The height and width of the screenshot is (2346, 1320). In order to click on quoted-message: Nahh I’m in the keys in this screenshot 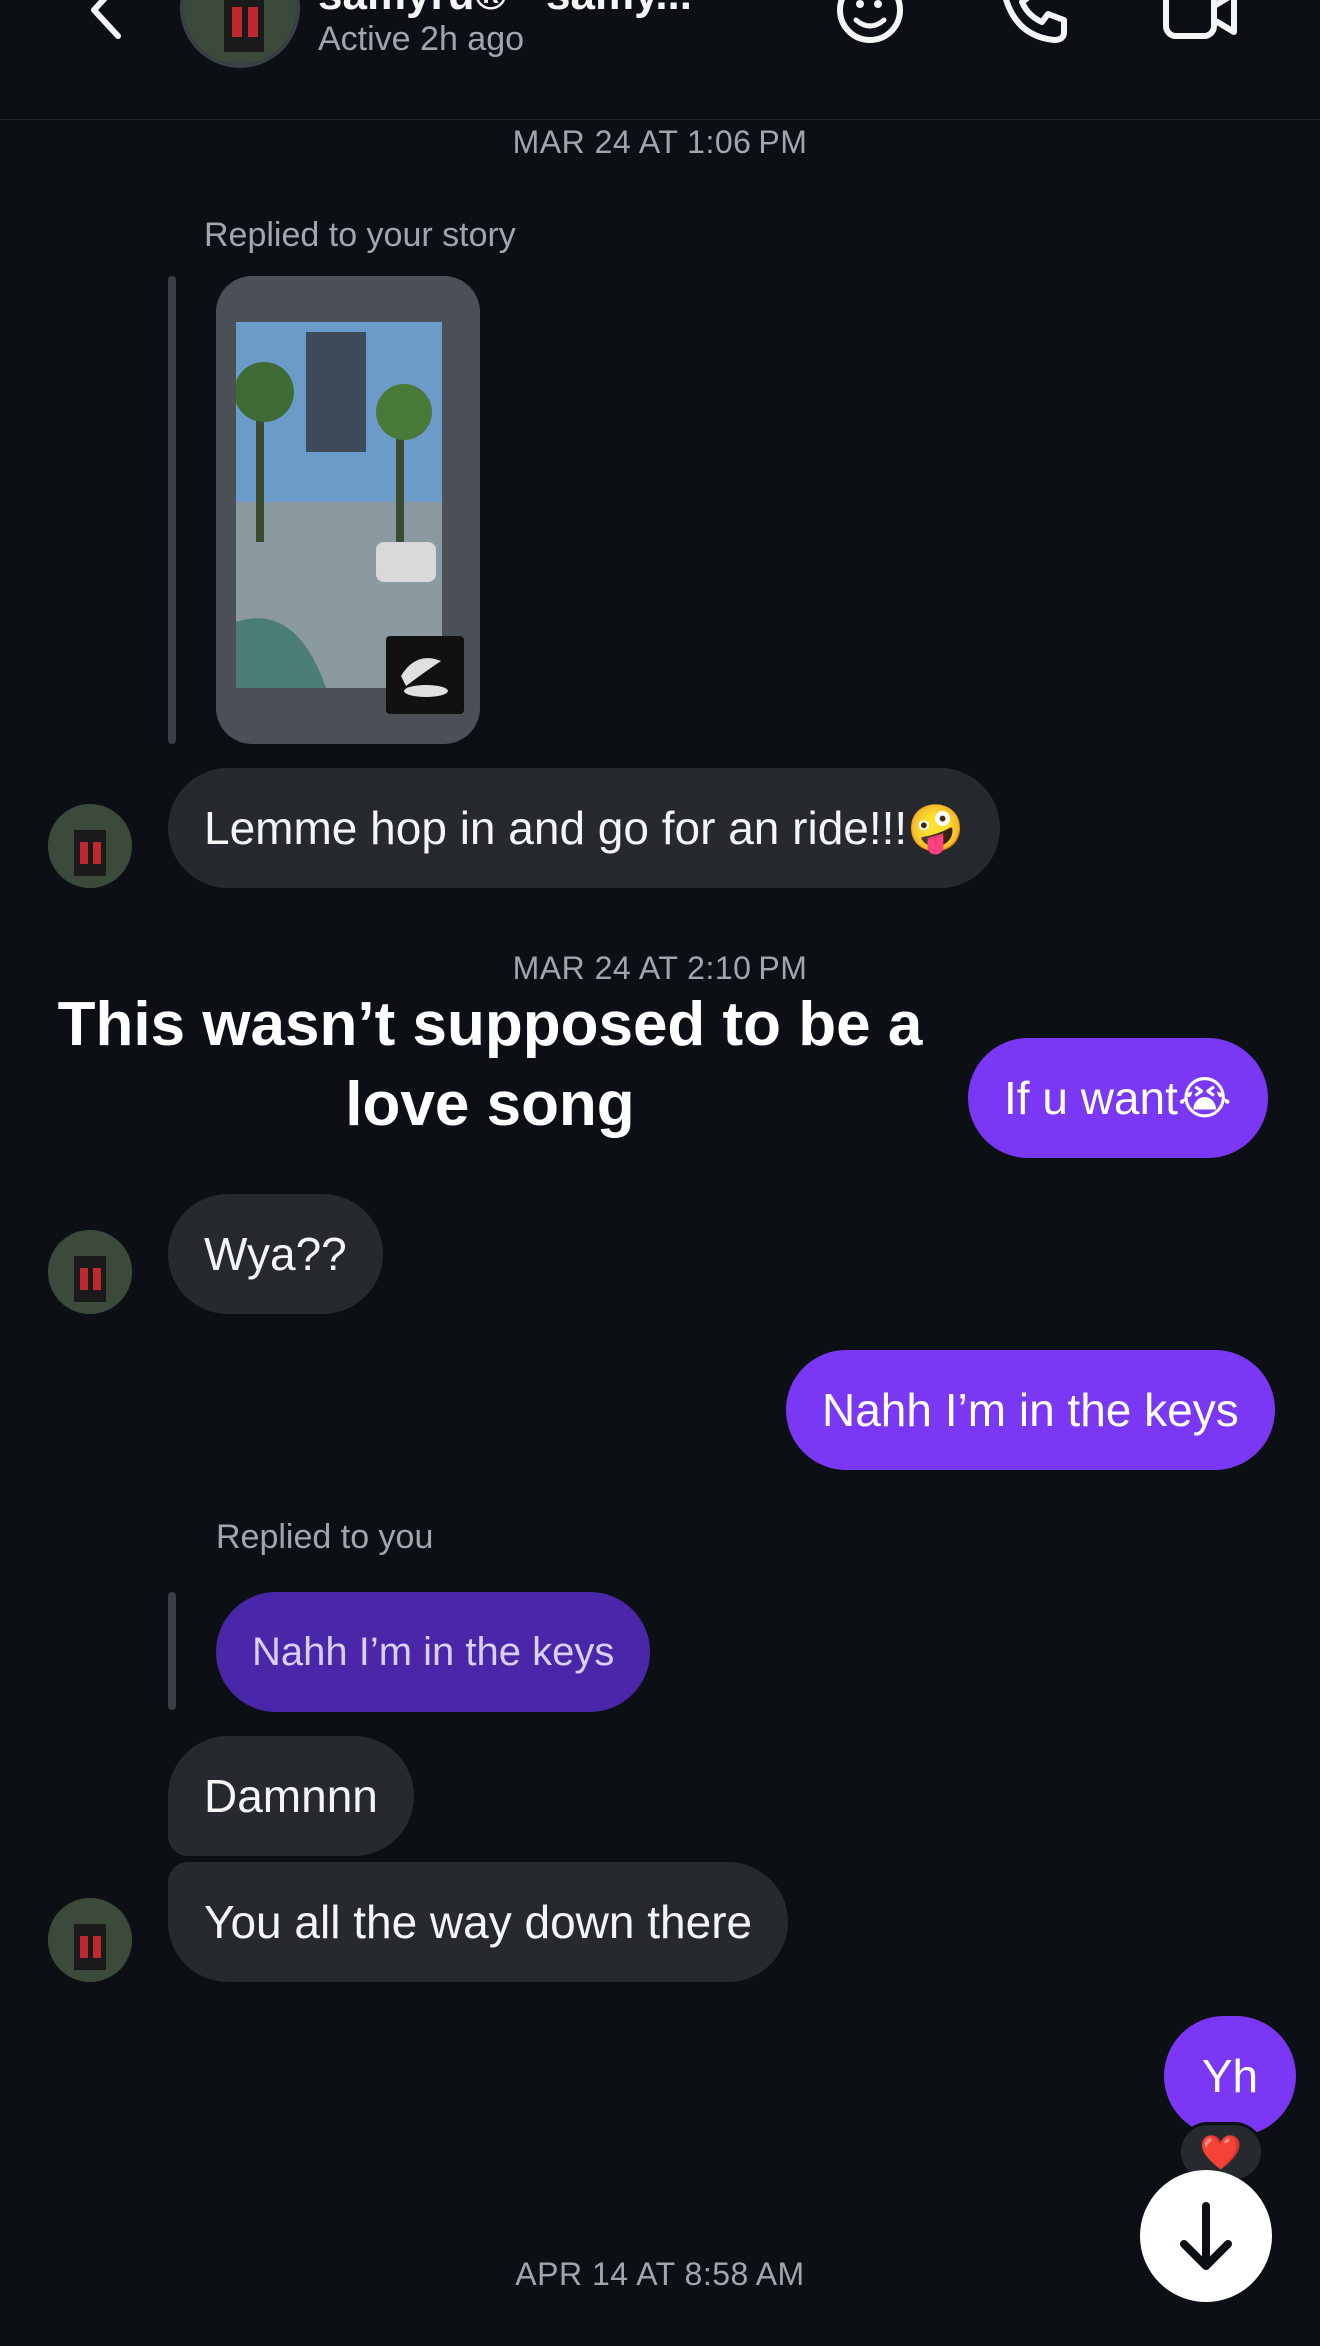, I will do `click(433, 1652)`.